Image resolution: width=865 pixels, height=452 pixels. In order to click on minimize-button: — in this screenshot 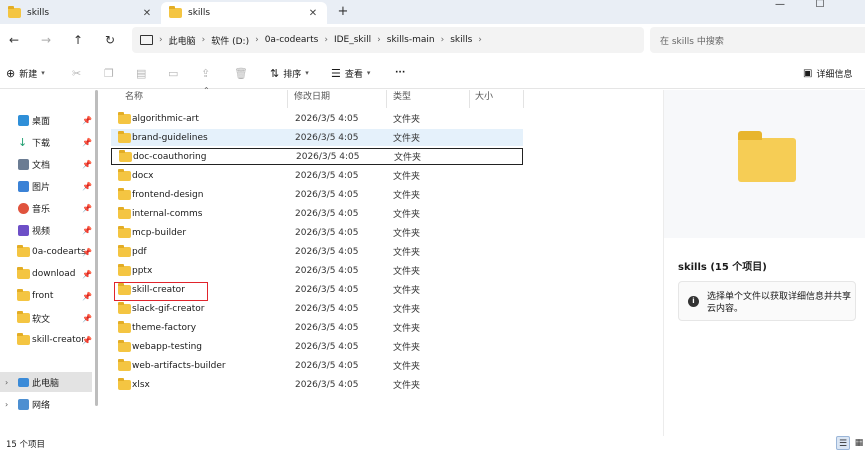, I will do `click(780, 6)`.